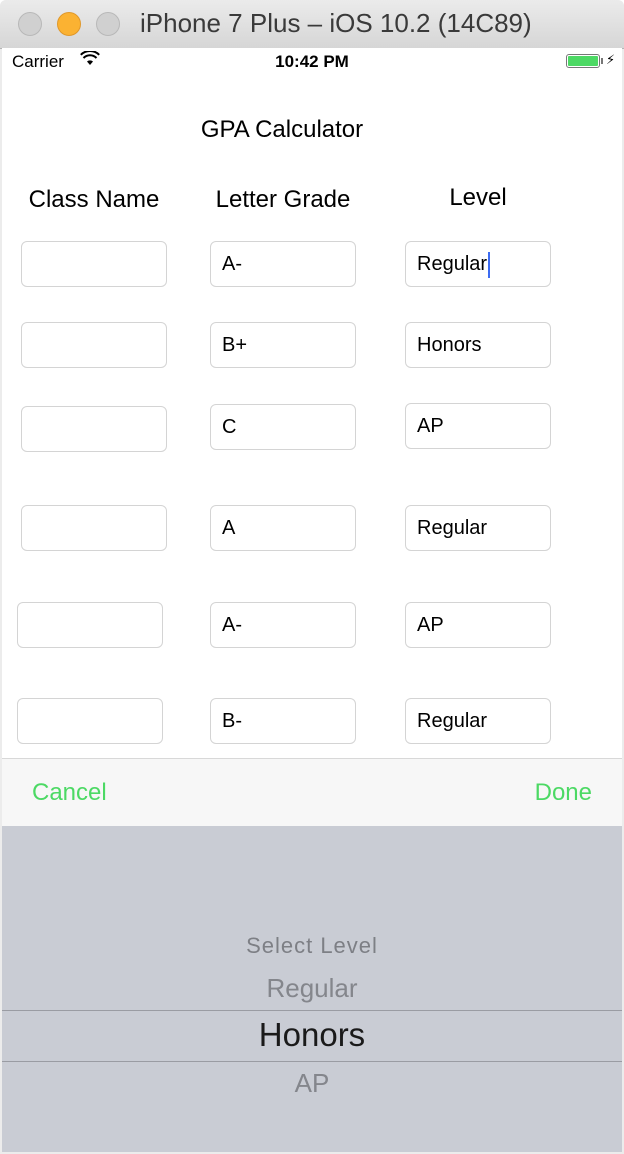 This screenshot has height=1154, width=624. What do you see at coordinates (611, 59) in the screenshot?
I see `charging-bolt-icon: ⚡` at bounding box center [611, 59].